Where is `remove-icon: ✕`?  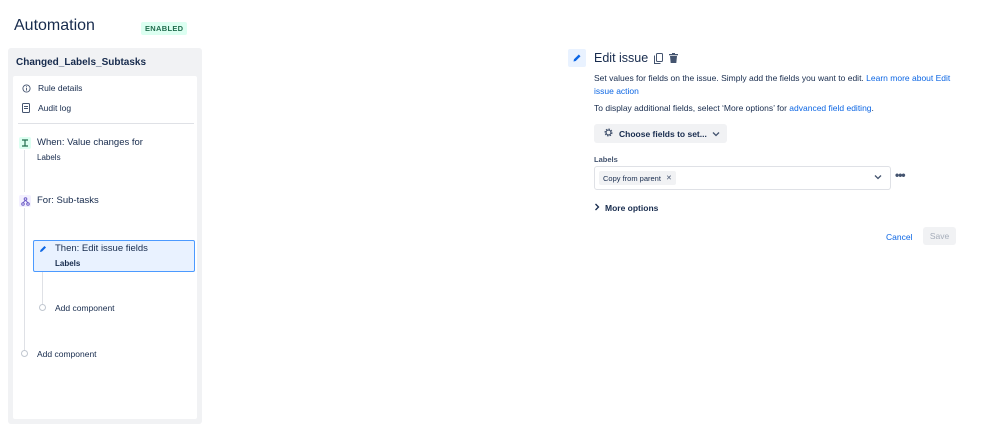
remove-icon: ✕ is located at coordinates (669, 178).